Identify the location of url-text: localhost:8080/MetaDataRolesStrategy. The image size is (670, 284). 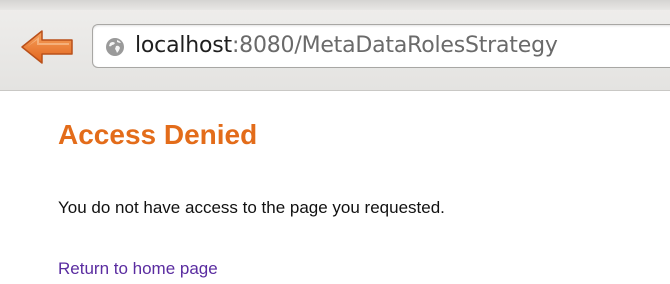
(346, 46).